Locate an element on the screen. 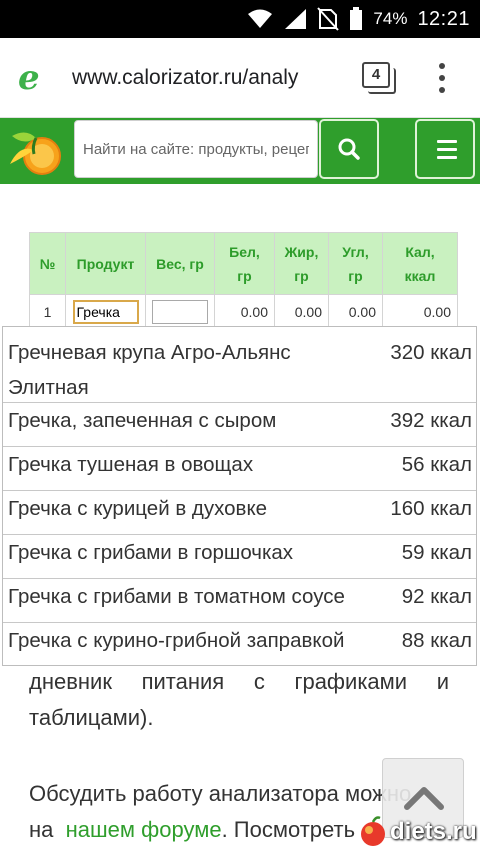  autocomplete-item-kcal: 392 ккал is located at coordinates (431, 420).